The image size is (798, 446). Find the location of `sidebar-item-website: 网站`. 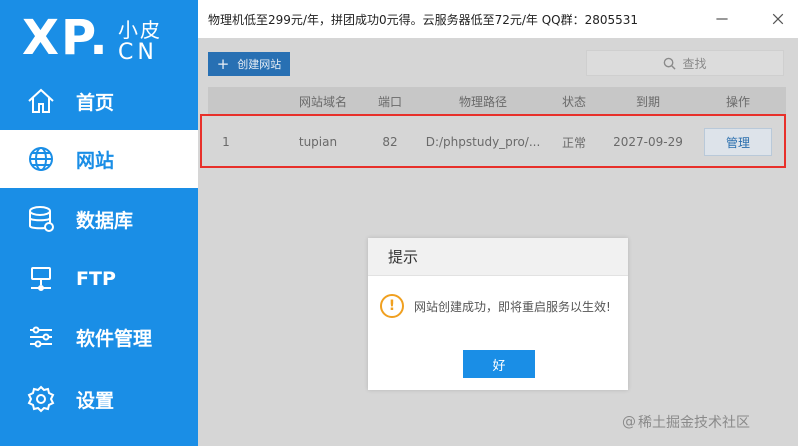

sidebar-item-website: 网站 is located at coordinates (99, 159).